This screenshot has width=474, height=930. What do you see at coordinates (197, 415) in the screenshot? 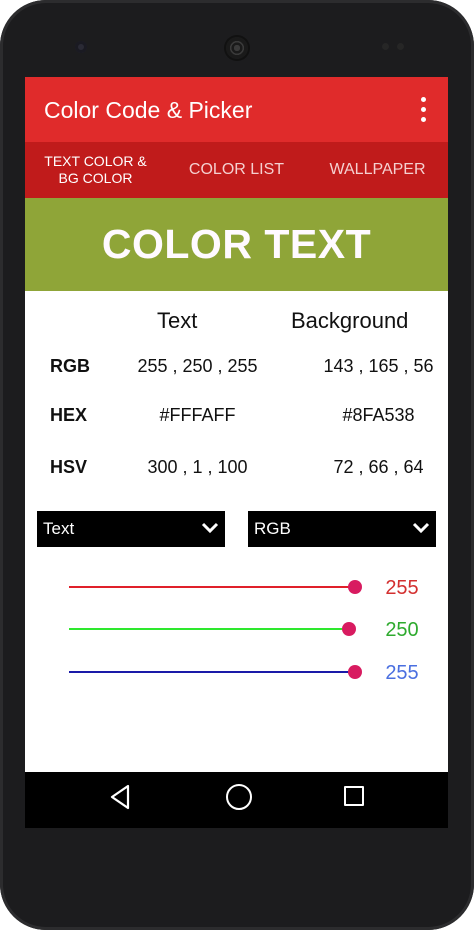
I see `text-hex-value: #FFFAFF` at bounding box center [197, 415].